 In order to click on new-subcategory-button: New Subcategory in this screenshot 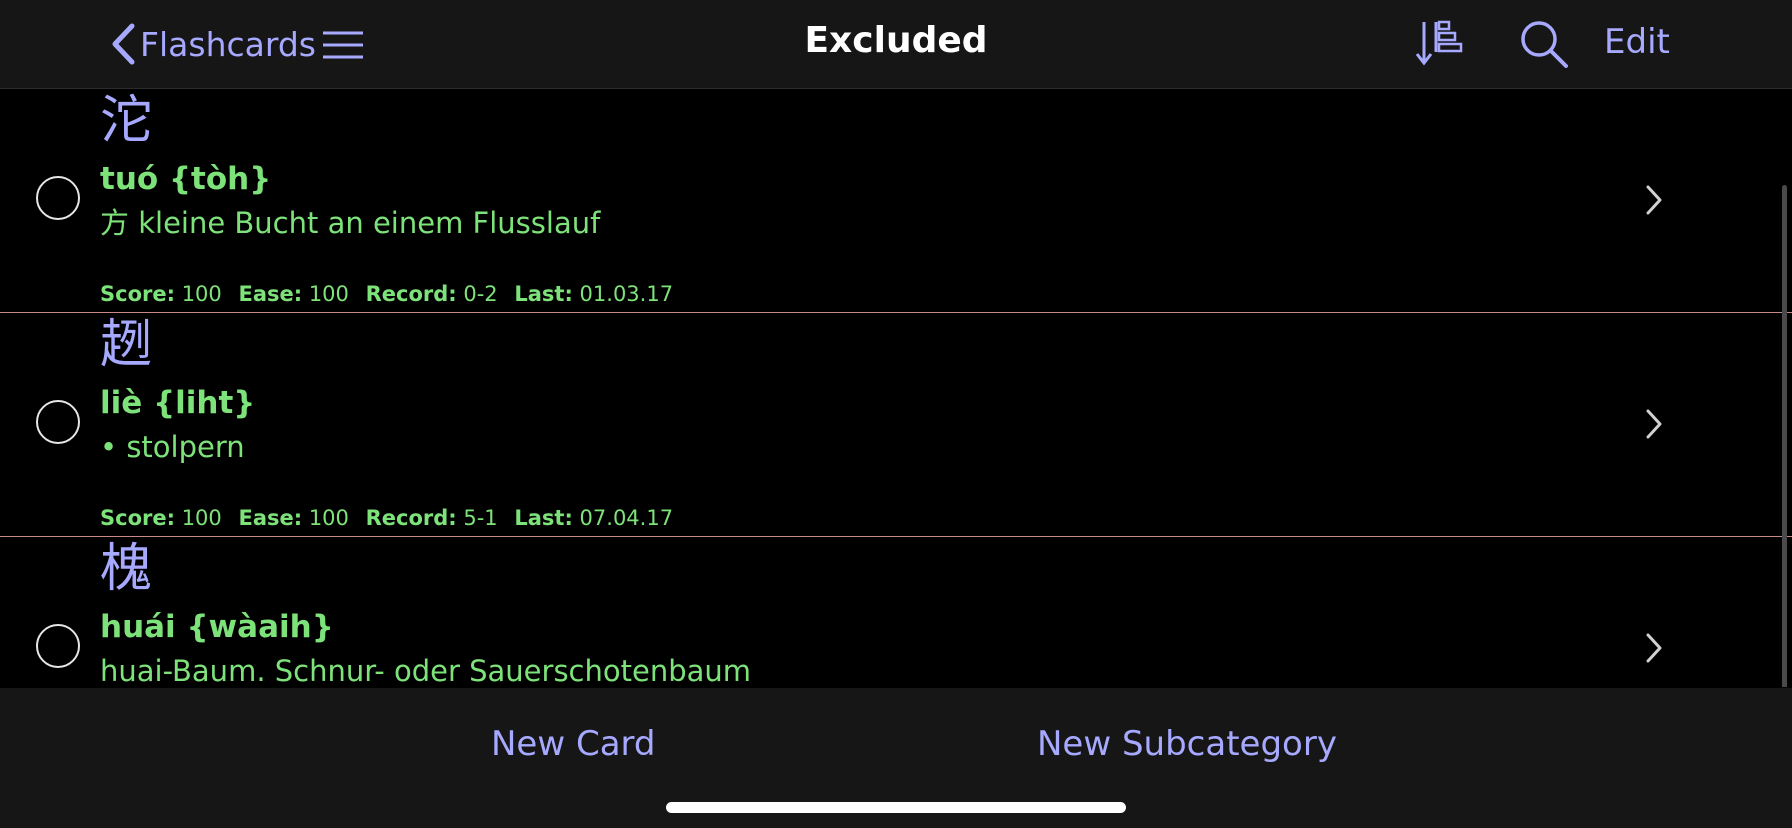, I will do `click(1187, 744)`.